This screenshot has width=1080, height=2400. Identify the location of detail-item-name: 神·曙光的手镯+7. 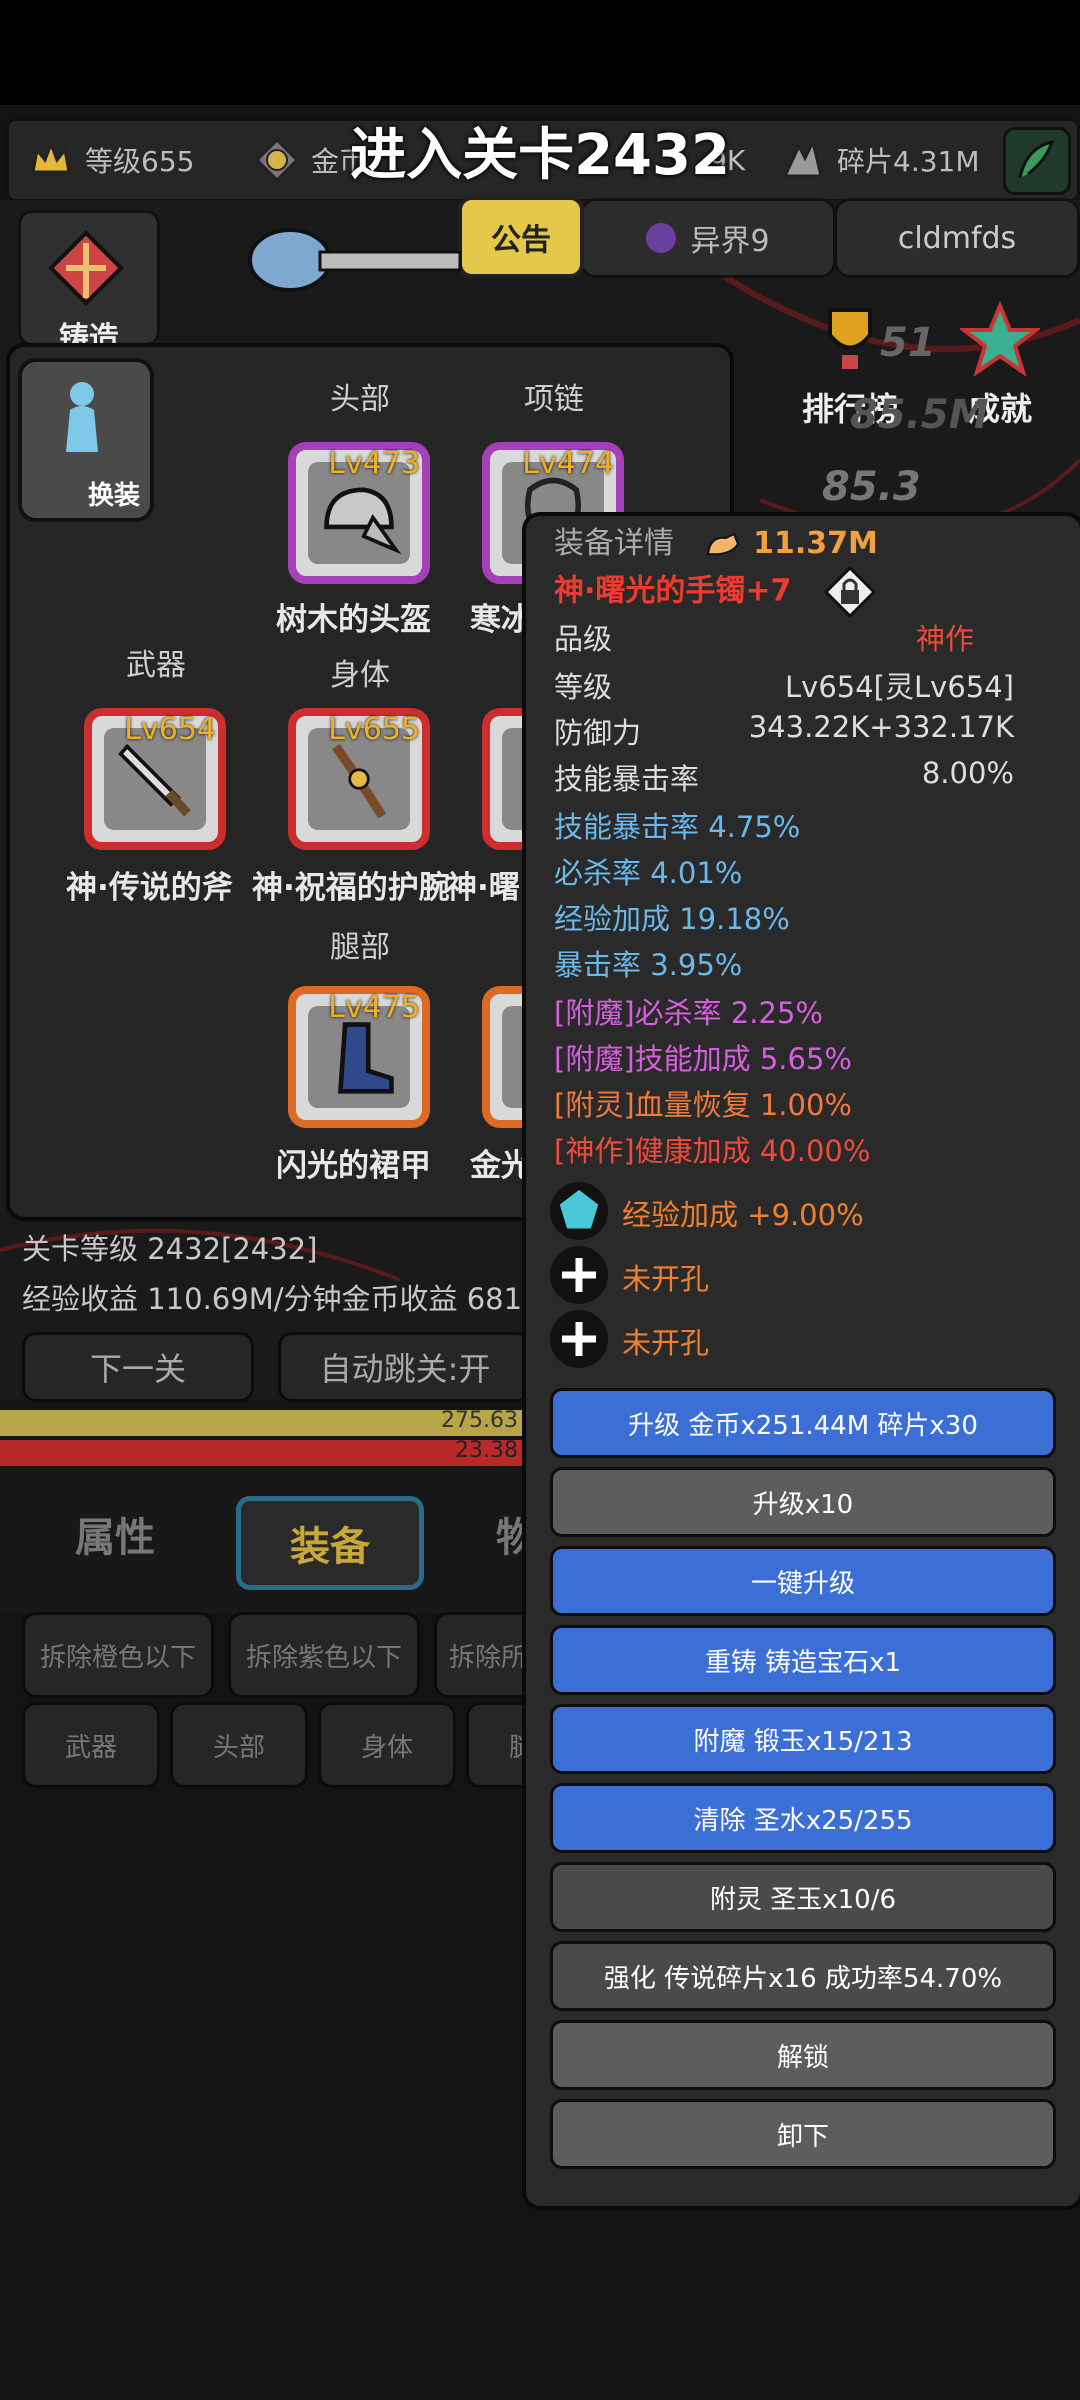
(804, 592).